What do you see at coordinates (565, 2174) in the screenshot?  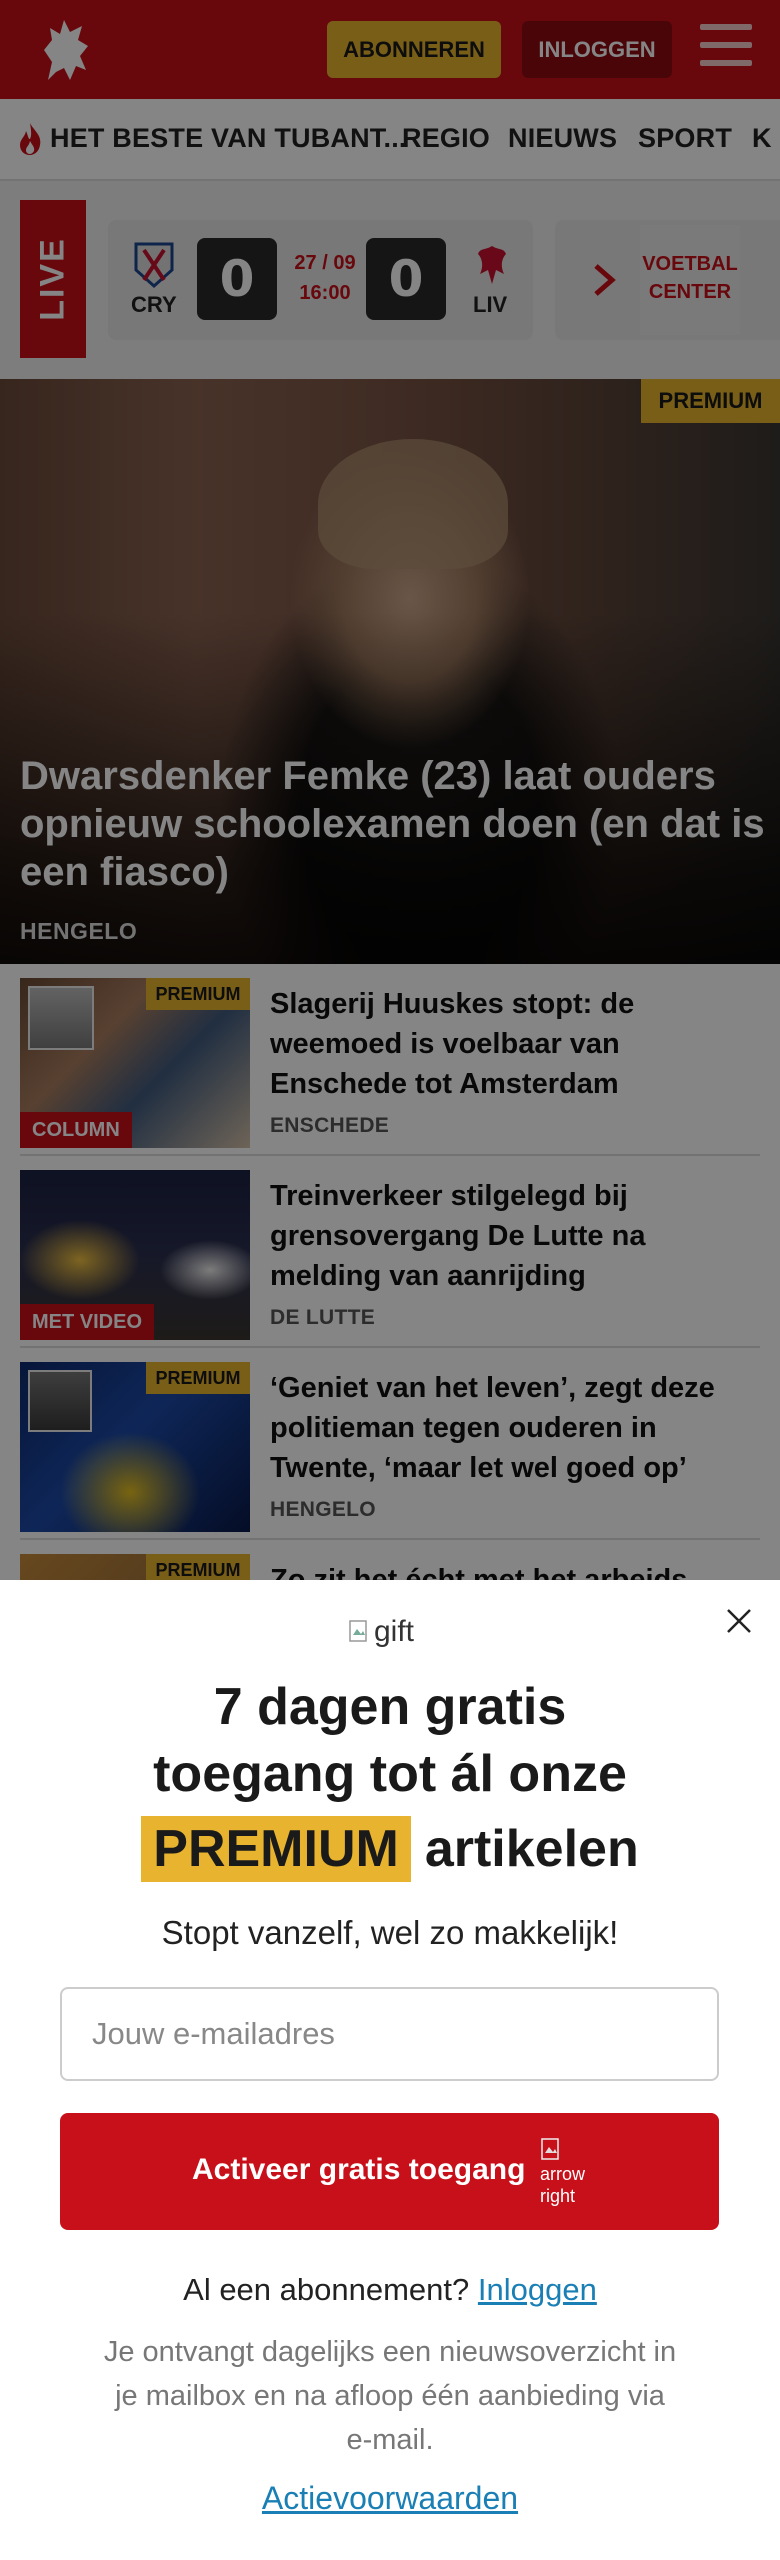 I see `arrow-right-icon: arrow right` at bounding box center [565, 2174].